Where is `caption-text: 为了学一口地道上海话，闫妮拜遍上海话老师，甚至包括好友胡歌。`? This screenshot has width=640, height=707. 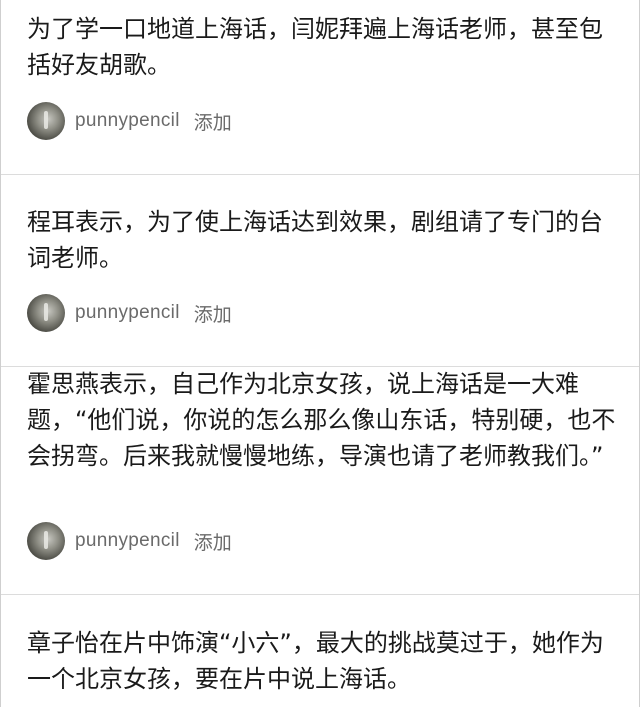
caption-text: 为了学一口地道上海话，闫妮拜遍上海话老师，甚至包括好友胡歌。 is located at coordinates (315, 47).